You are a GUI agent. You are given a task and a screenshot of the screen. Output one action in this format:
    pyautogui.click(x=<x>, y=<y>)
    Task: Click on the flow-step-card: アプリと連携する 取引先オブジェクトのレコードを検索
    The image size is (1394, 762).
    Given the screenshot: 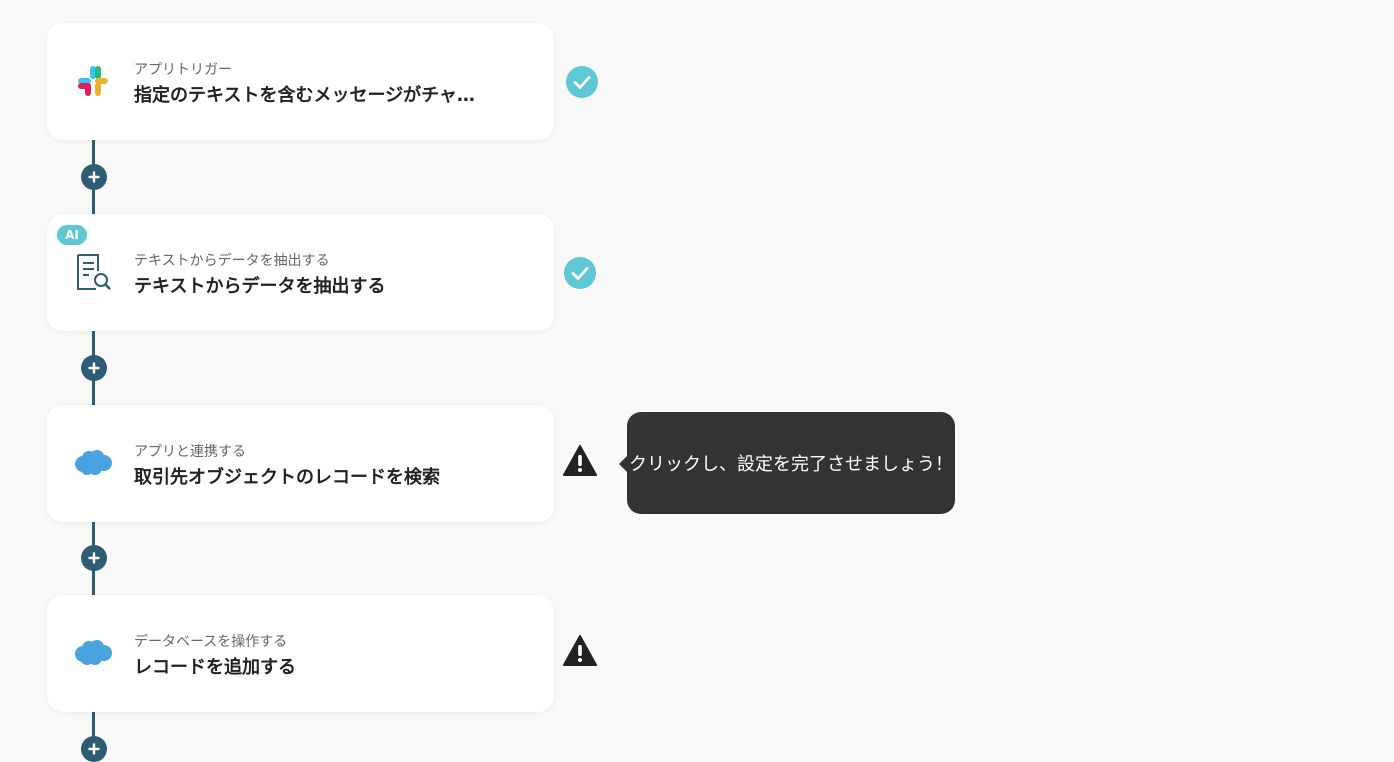 What is the action you would take?
    pyautogui.click(x=300, y=463)
    